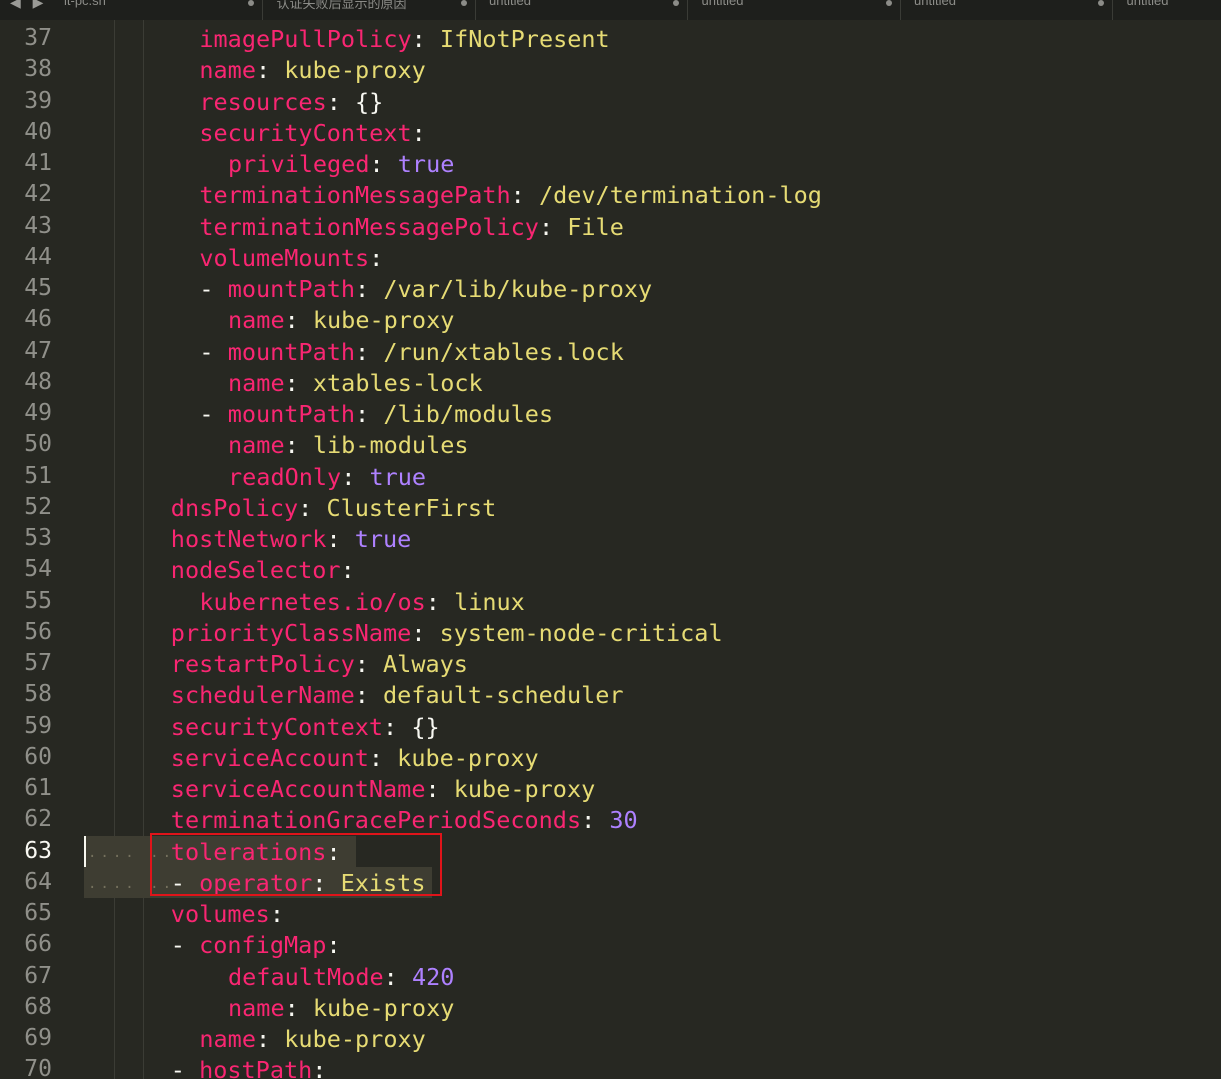 Image resolution: width=1221 pixels, height=1079 pixels. I want to click on line-number: 62, so click(38, 819).